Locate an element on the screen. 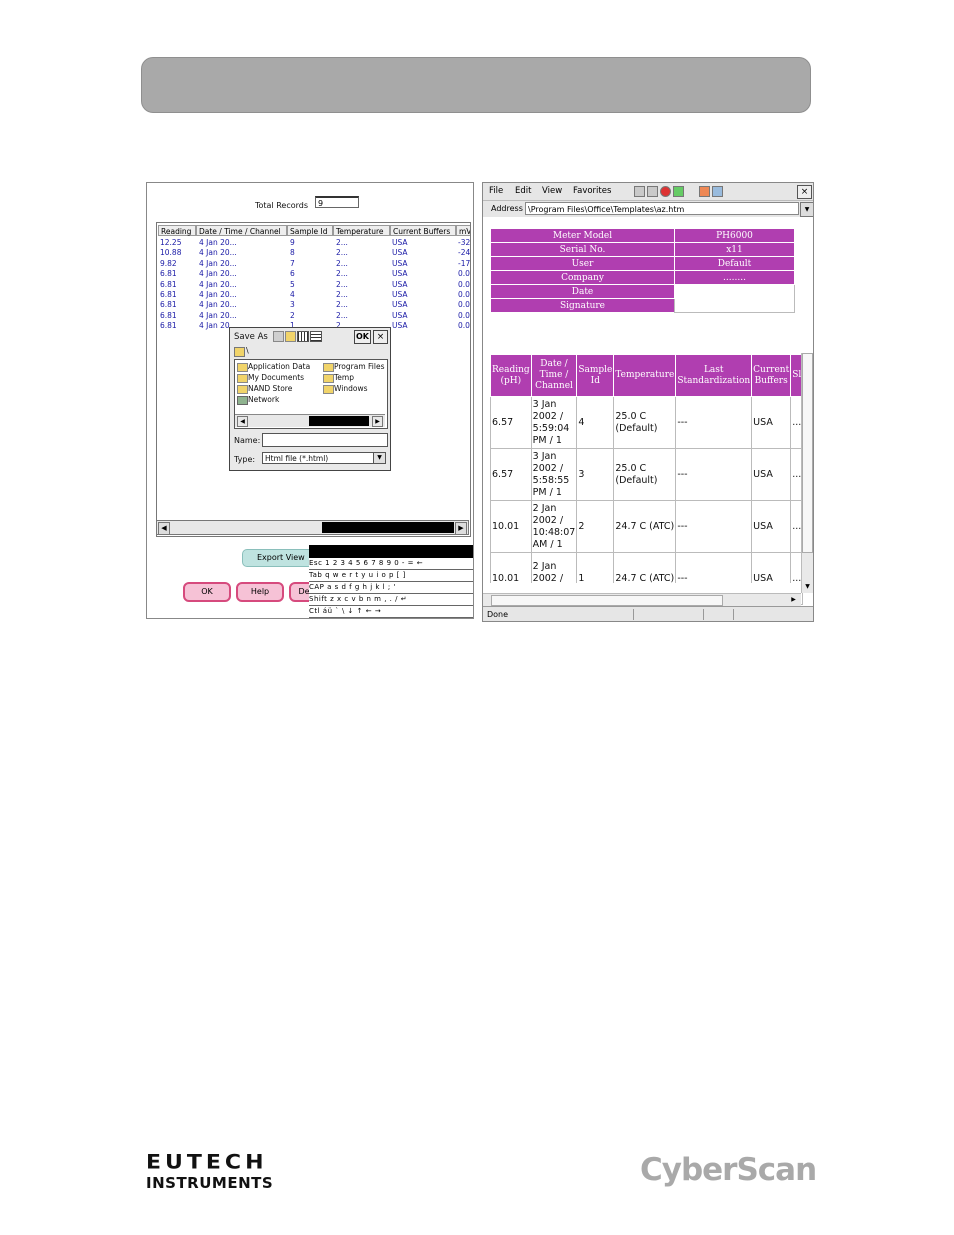 The width and height of the screenshot is (954, 1235). ok-button: OK is located at coordinates (207, 592).